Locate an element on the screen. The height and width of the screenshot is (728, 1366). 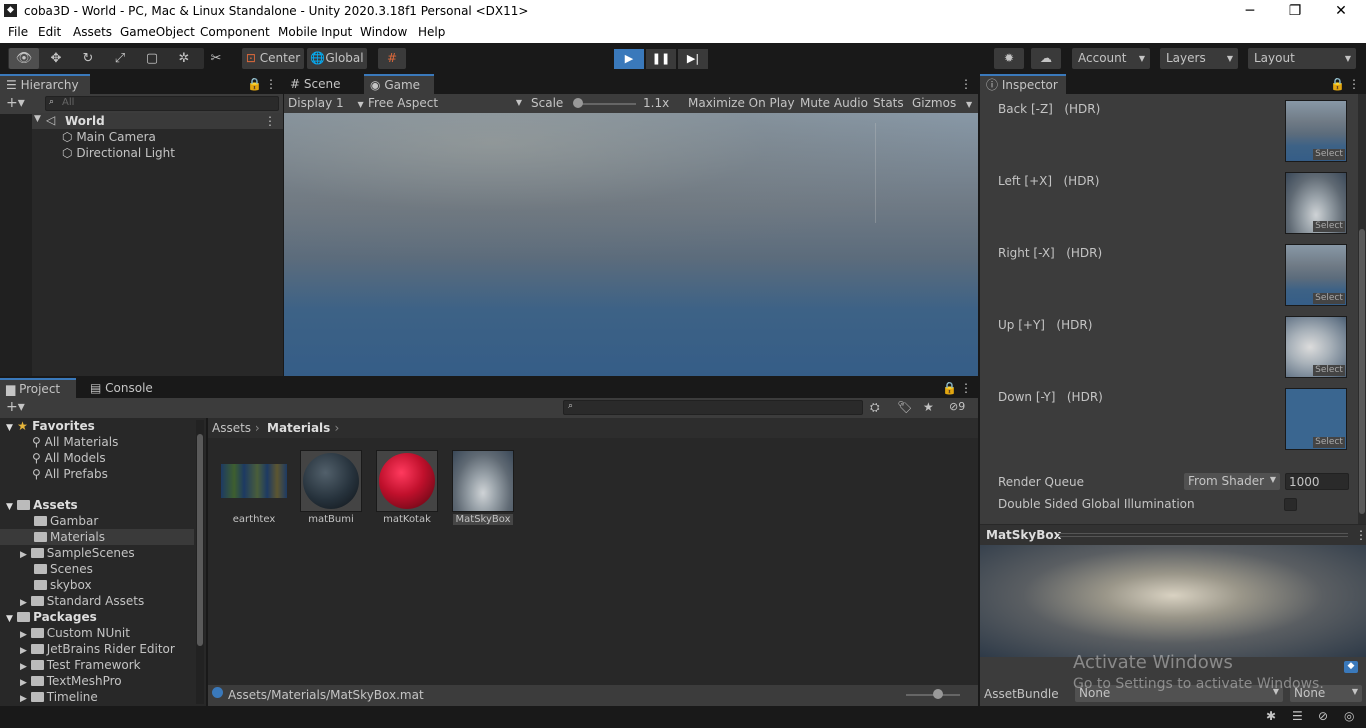
menu-help: Help is located at coordinates (431, 32).